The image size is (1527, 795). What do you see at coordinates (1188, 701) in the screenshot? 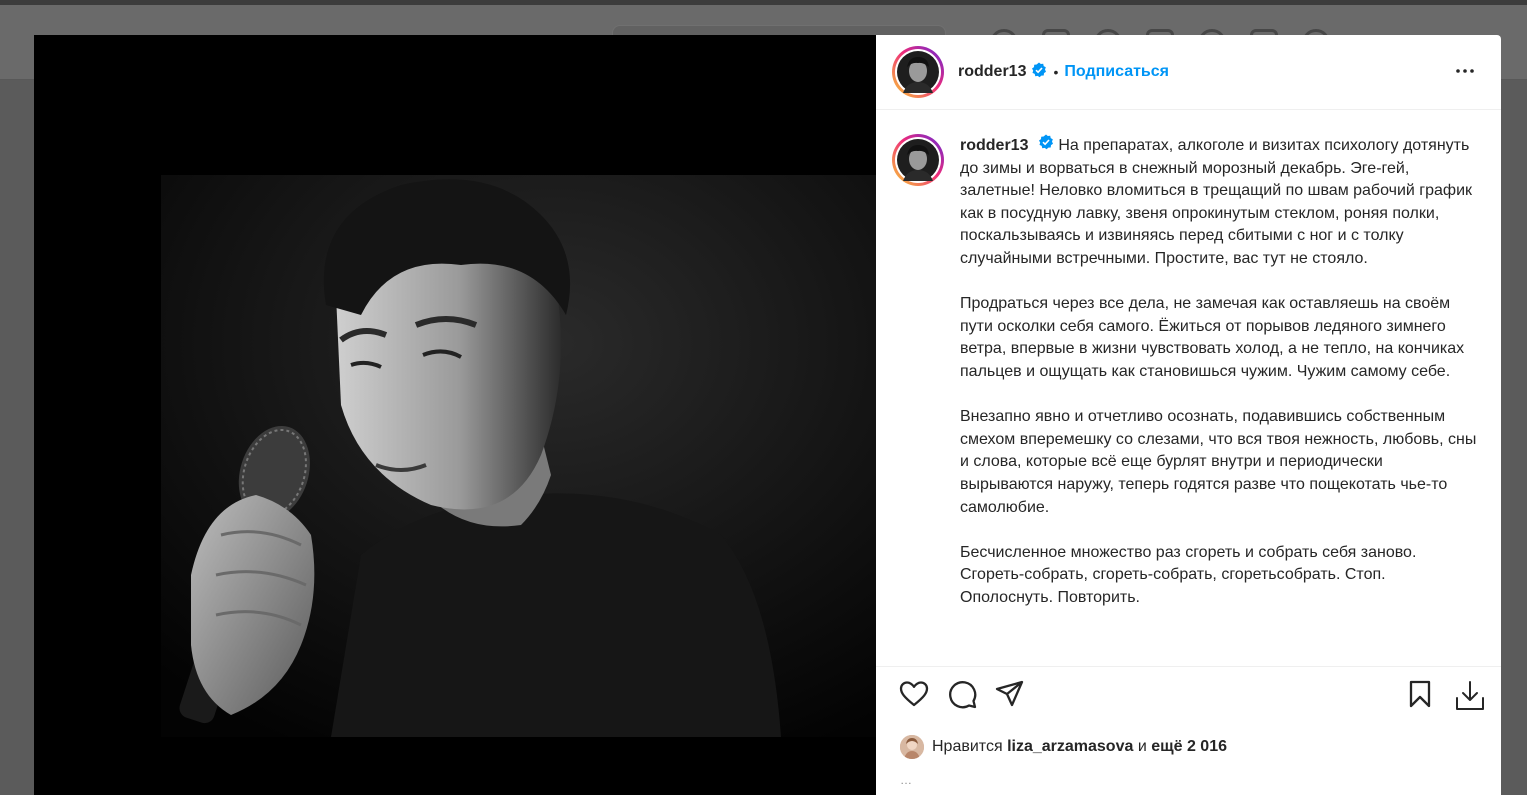
I see `action-bar` at bounding box center [1188, 701].